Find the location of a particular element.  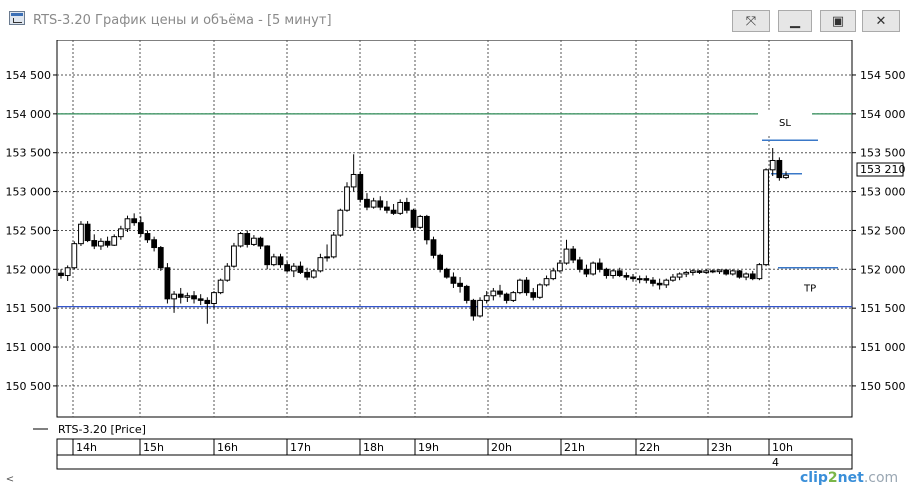

time-tick-label: 10h is located at coordinates (782, 447).